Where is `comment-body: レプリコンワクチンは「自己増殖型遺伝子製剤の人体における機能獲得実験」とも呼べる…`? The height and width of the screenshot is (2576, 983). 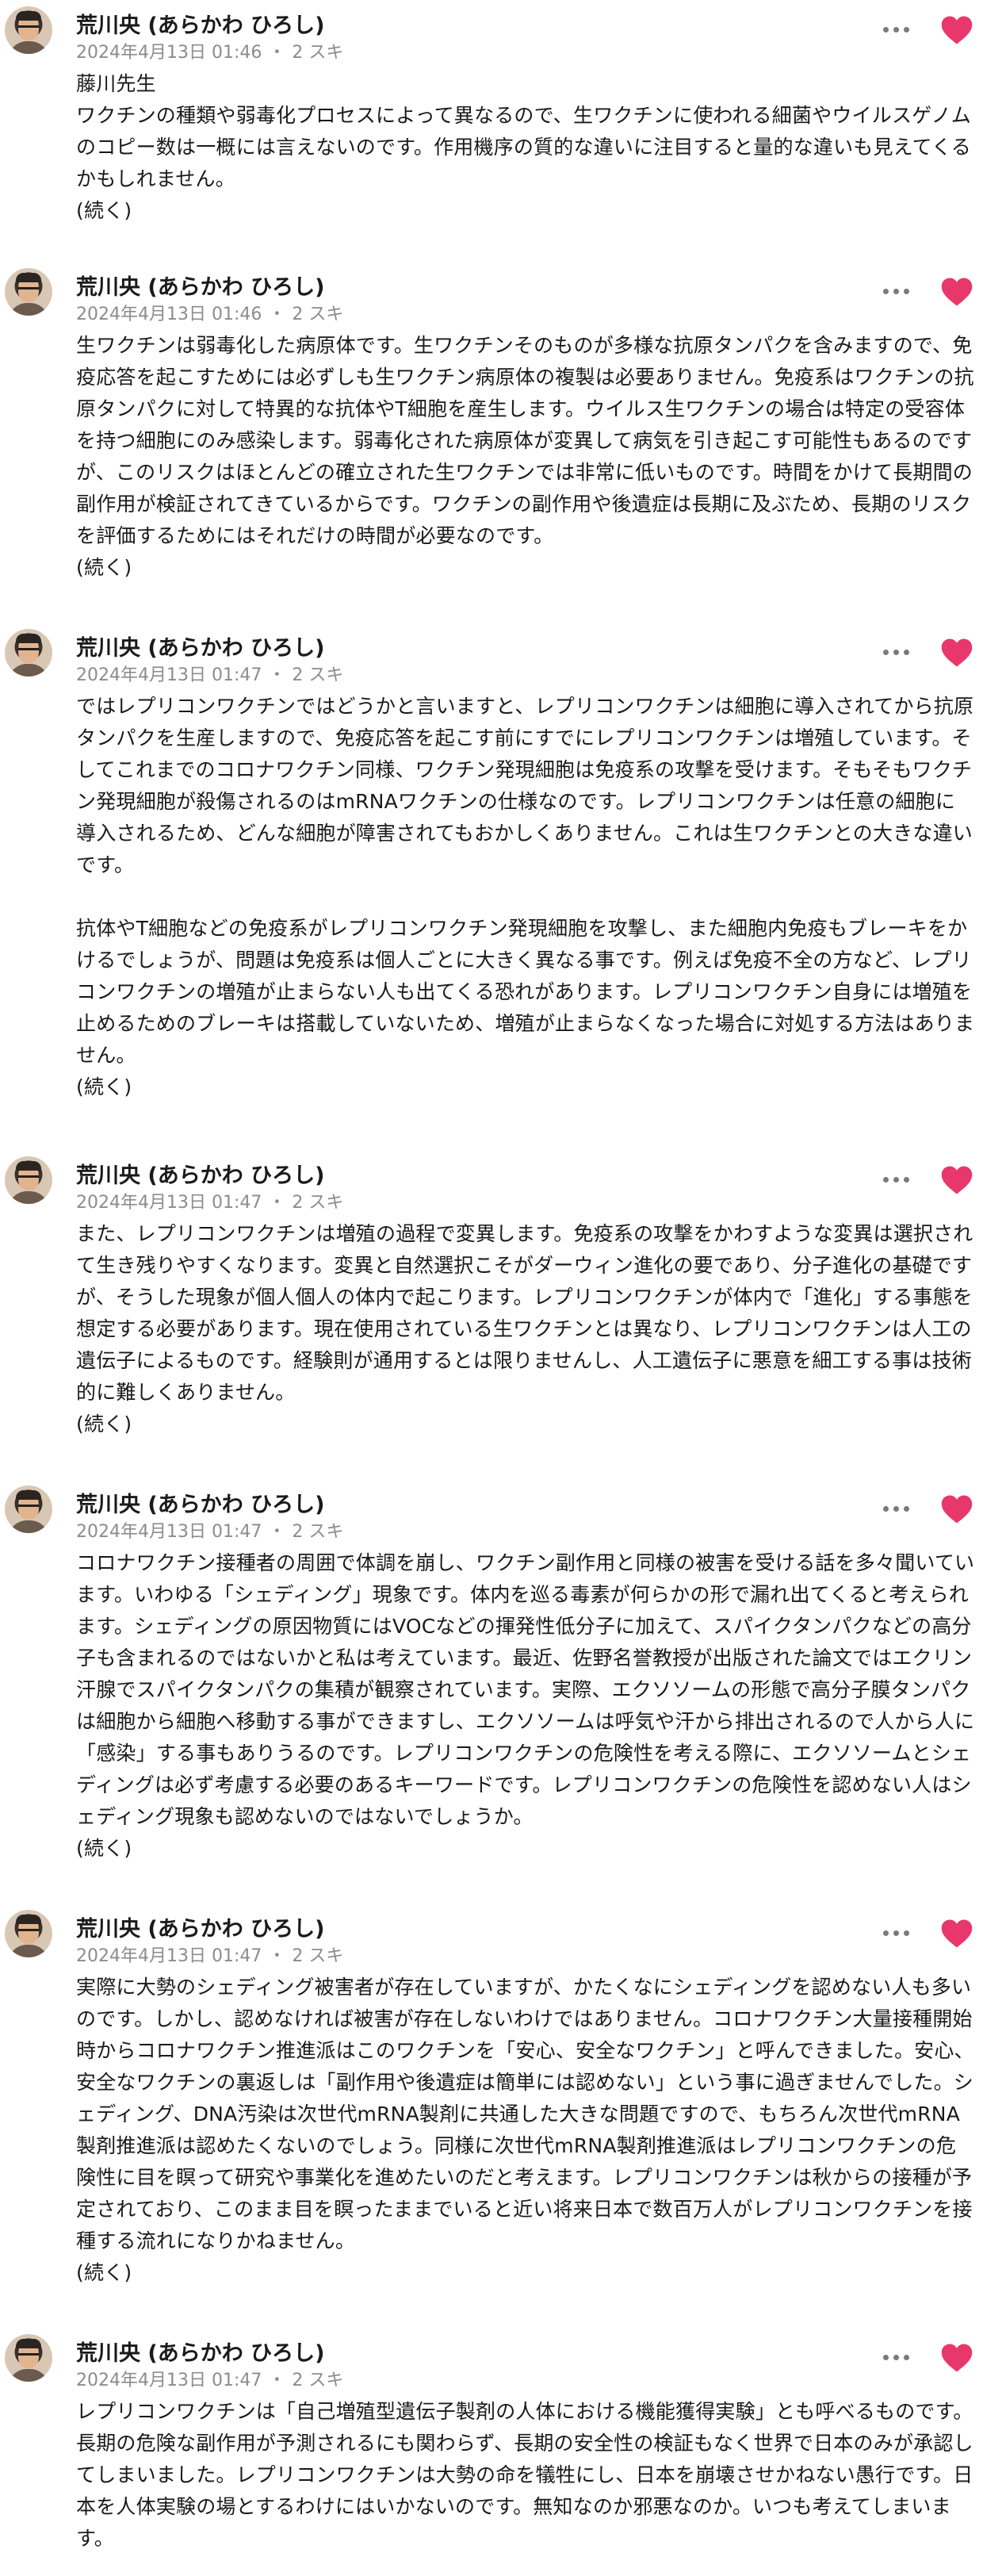 comment-body: レプリコンワクチンは「自己増殖型遺伝子製剤の人体における機能獲得実験」とも呼べる… is located at coordinates (525, 2476).